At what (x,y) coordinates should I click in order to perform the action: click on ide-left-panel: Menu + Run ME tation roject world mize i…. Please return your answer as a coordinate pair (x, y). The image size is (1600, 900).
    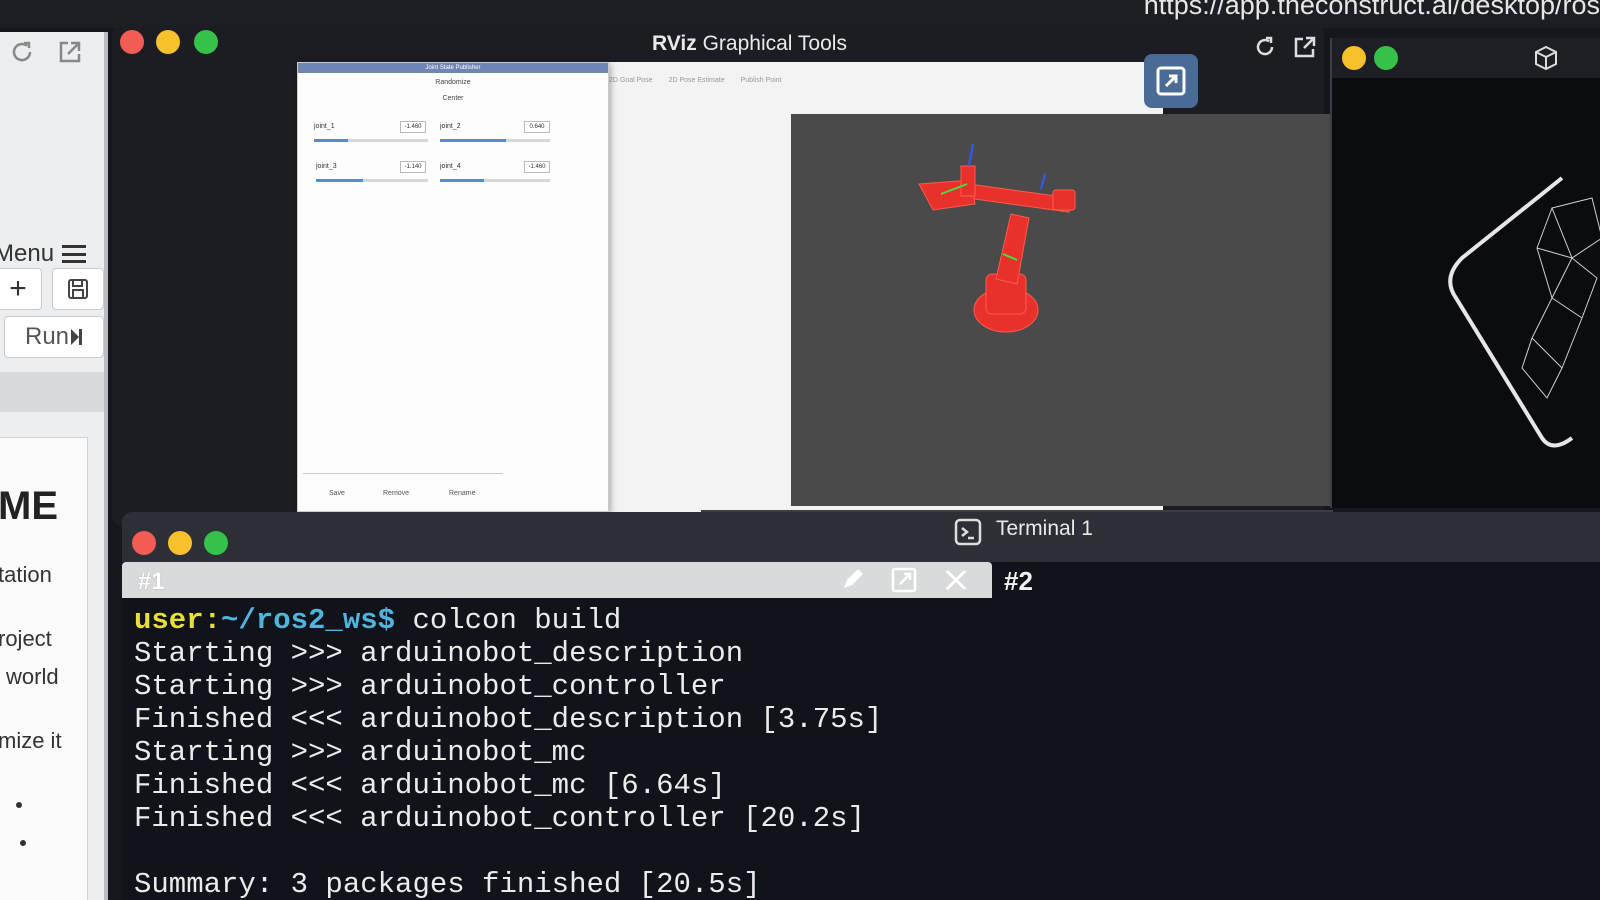
    Looking at the image, I should click on (54, 466).